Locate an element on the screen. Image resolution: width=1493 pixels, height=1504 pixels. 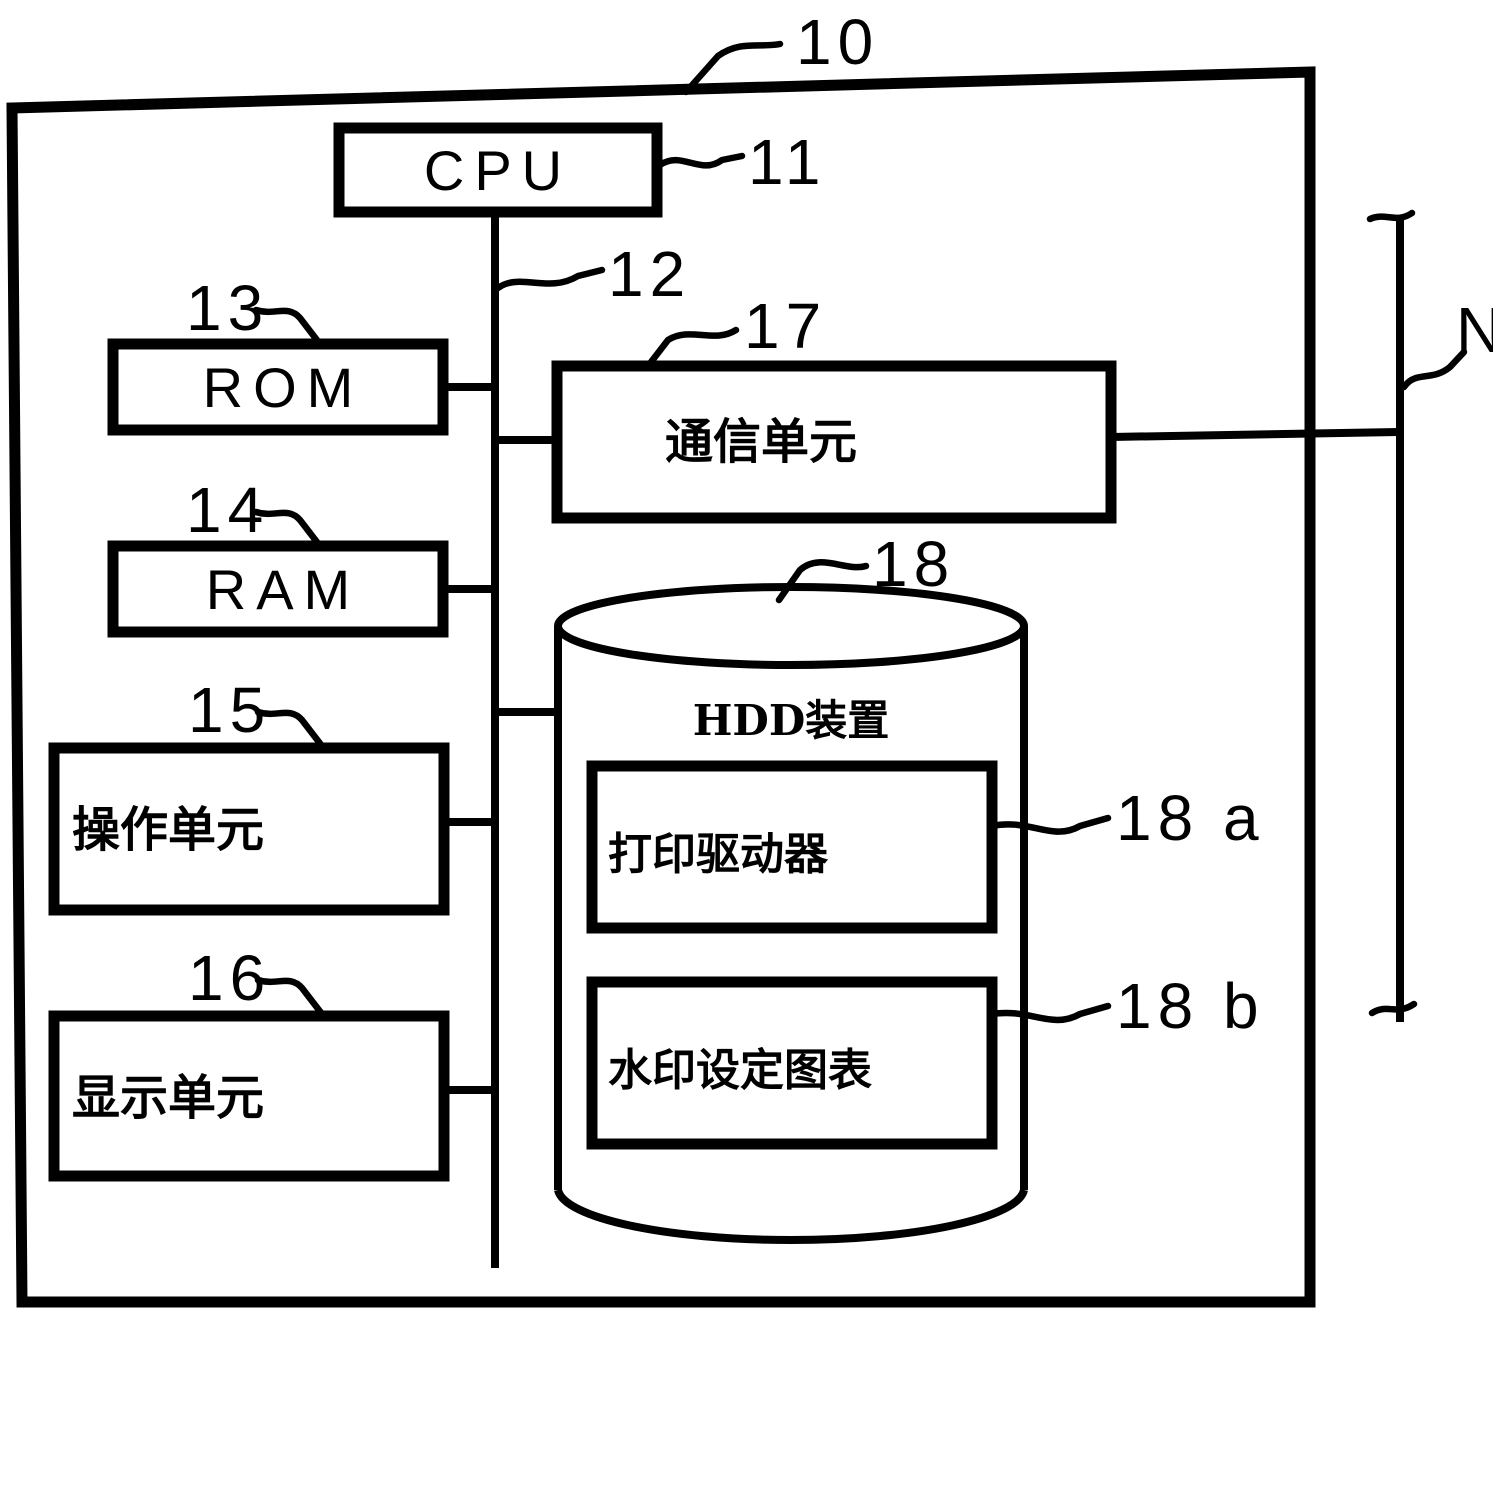
ref-numeral-N: N is located at coordinates (1474, 330).